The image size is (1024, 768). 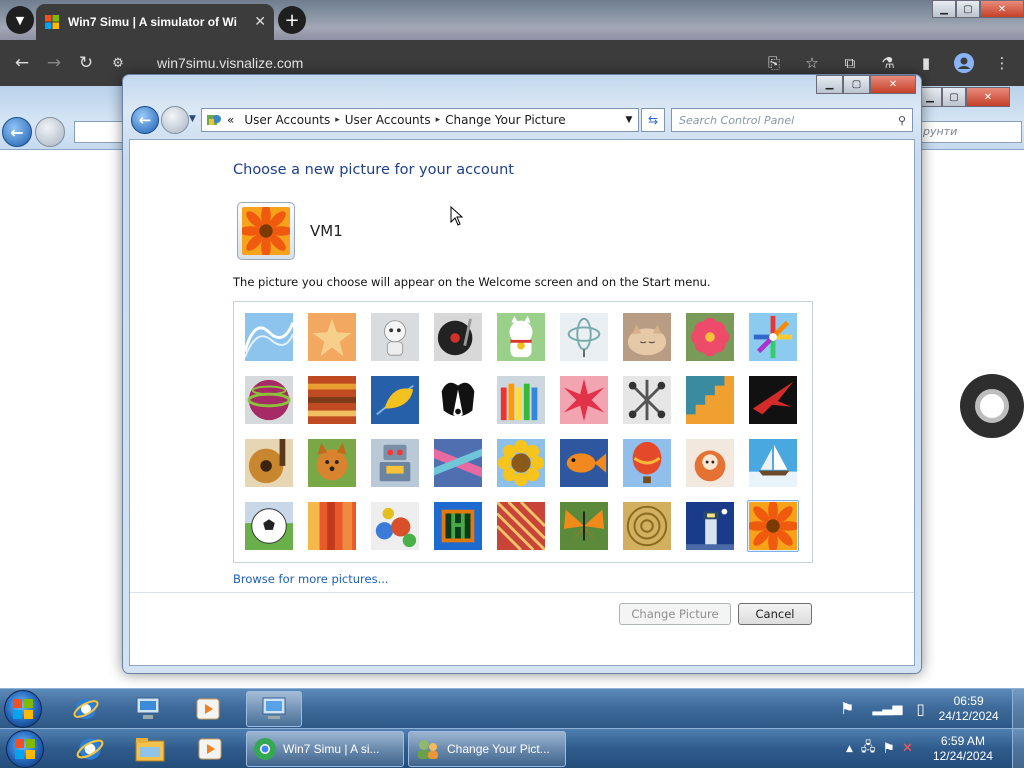 What do you see at coordinates (968, 9) in the screenshot?
I see `maximize-icon: ▢` at bounding box center [968, 9].